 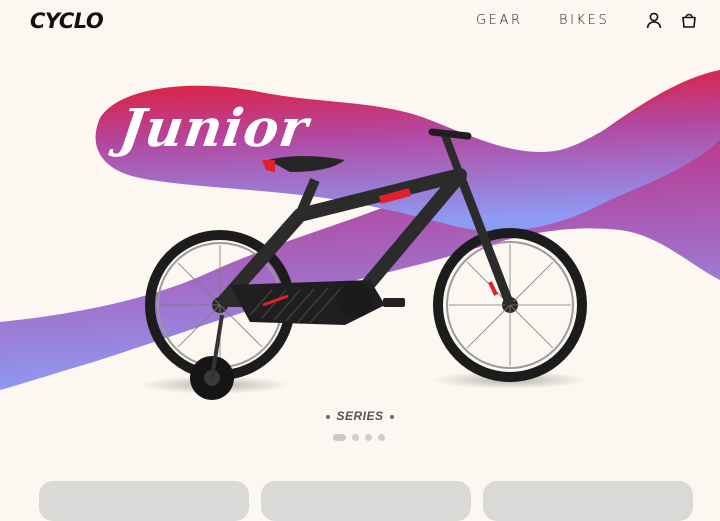 I want to click on shopping-bag-icon, so click(x=689, y=20).